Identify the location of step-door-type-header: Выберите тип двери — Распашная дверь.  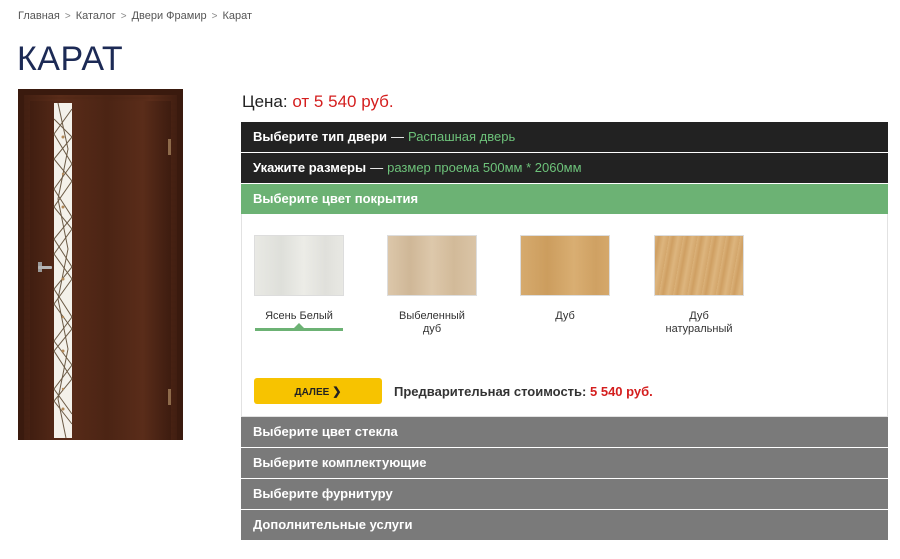
(564, 137).